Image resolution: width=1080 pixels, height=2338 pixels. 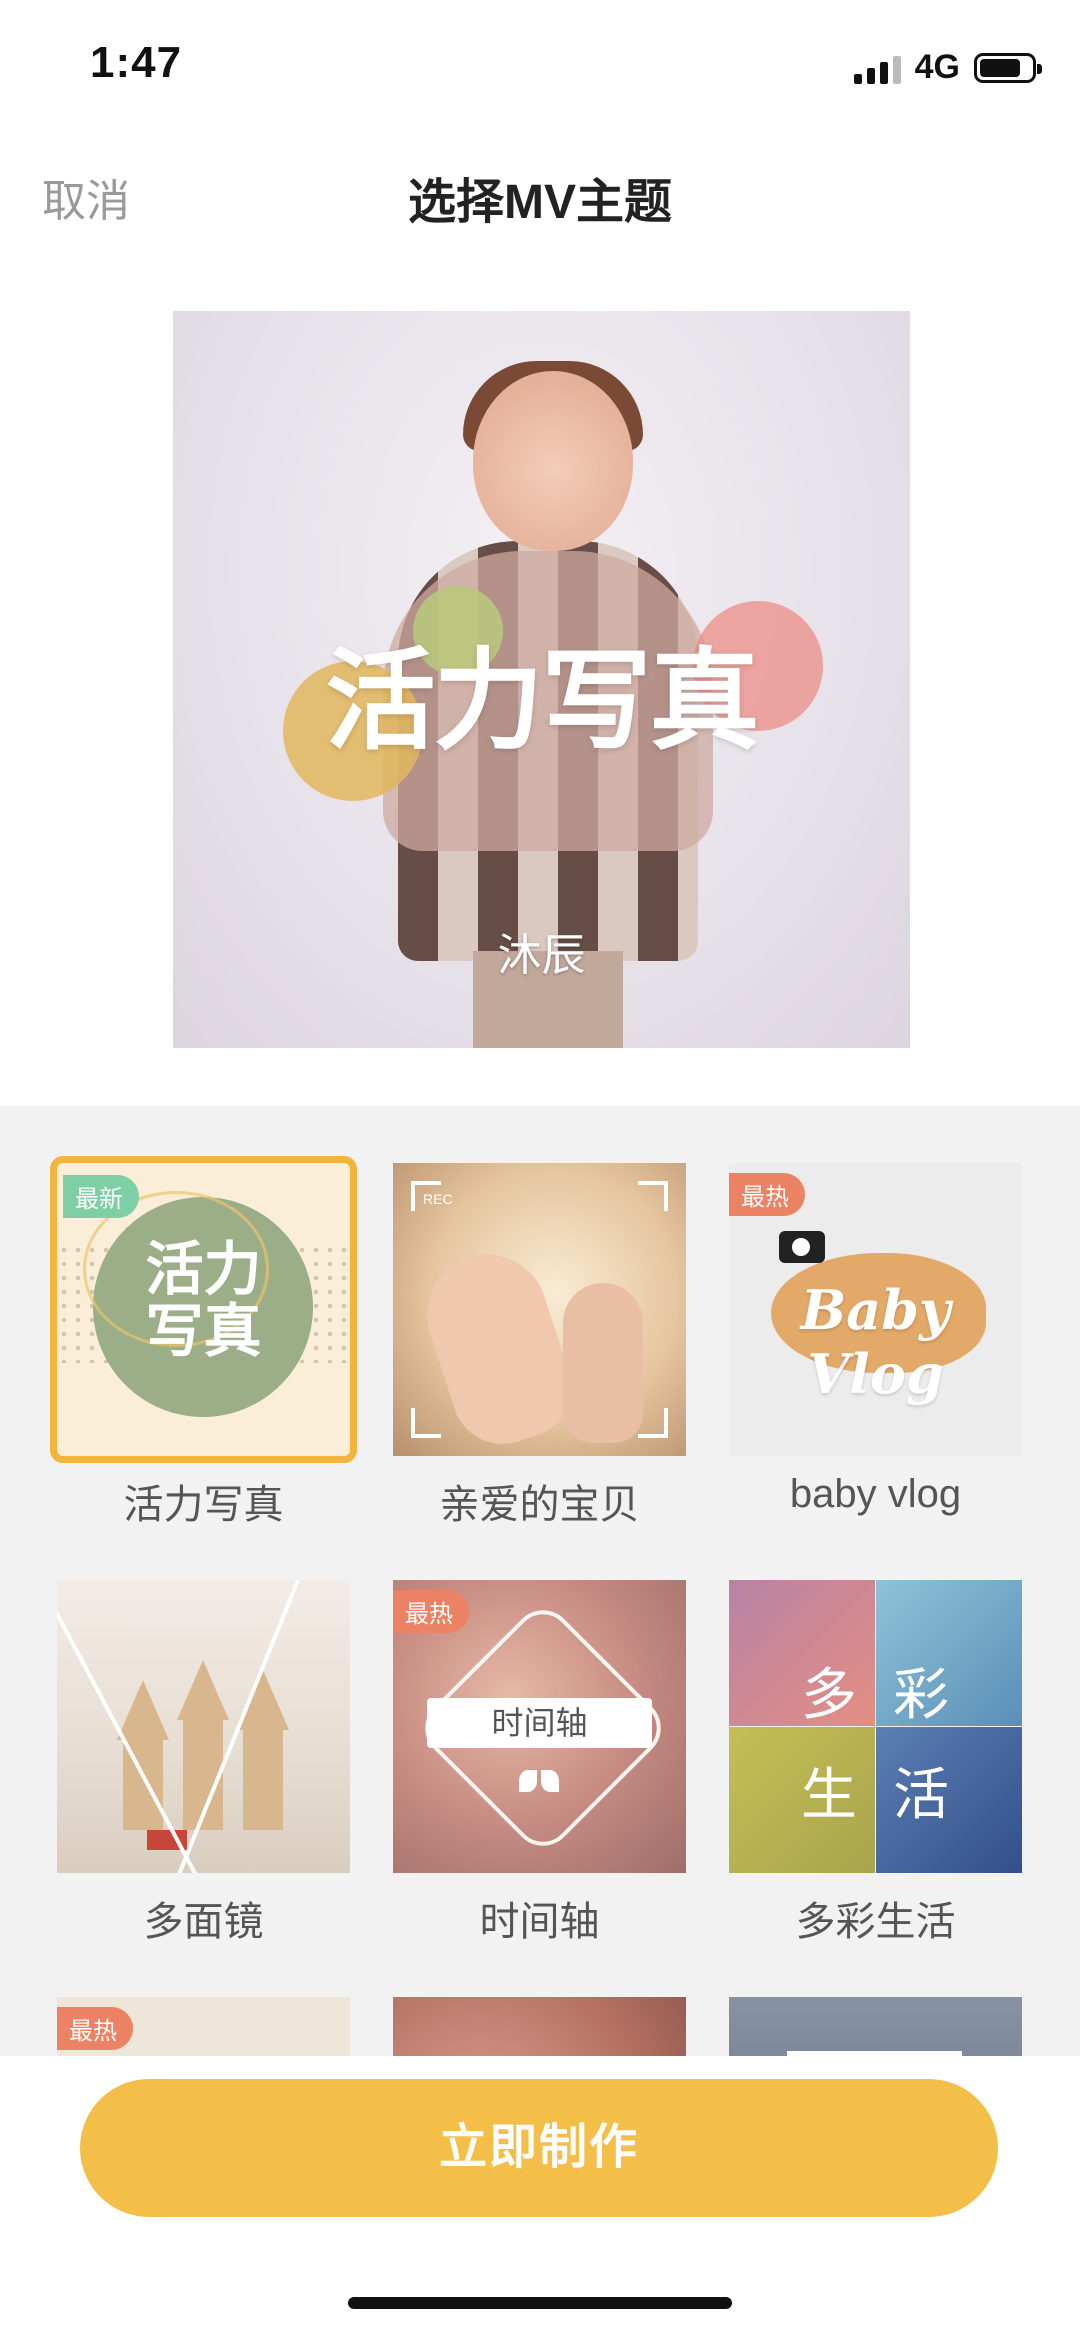 What do you see at coordinates (603, 1363) in the screenshot?
I see `baby-foot` at bounding box center [603, 1363].